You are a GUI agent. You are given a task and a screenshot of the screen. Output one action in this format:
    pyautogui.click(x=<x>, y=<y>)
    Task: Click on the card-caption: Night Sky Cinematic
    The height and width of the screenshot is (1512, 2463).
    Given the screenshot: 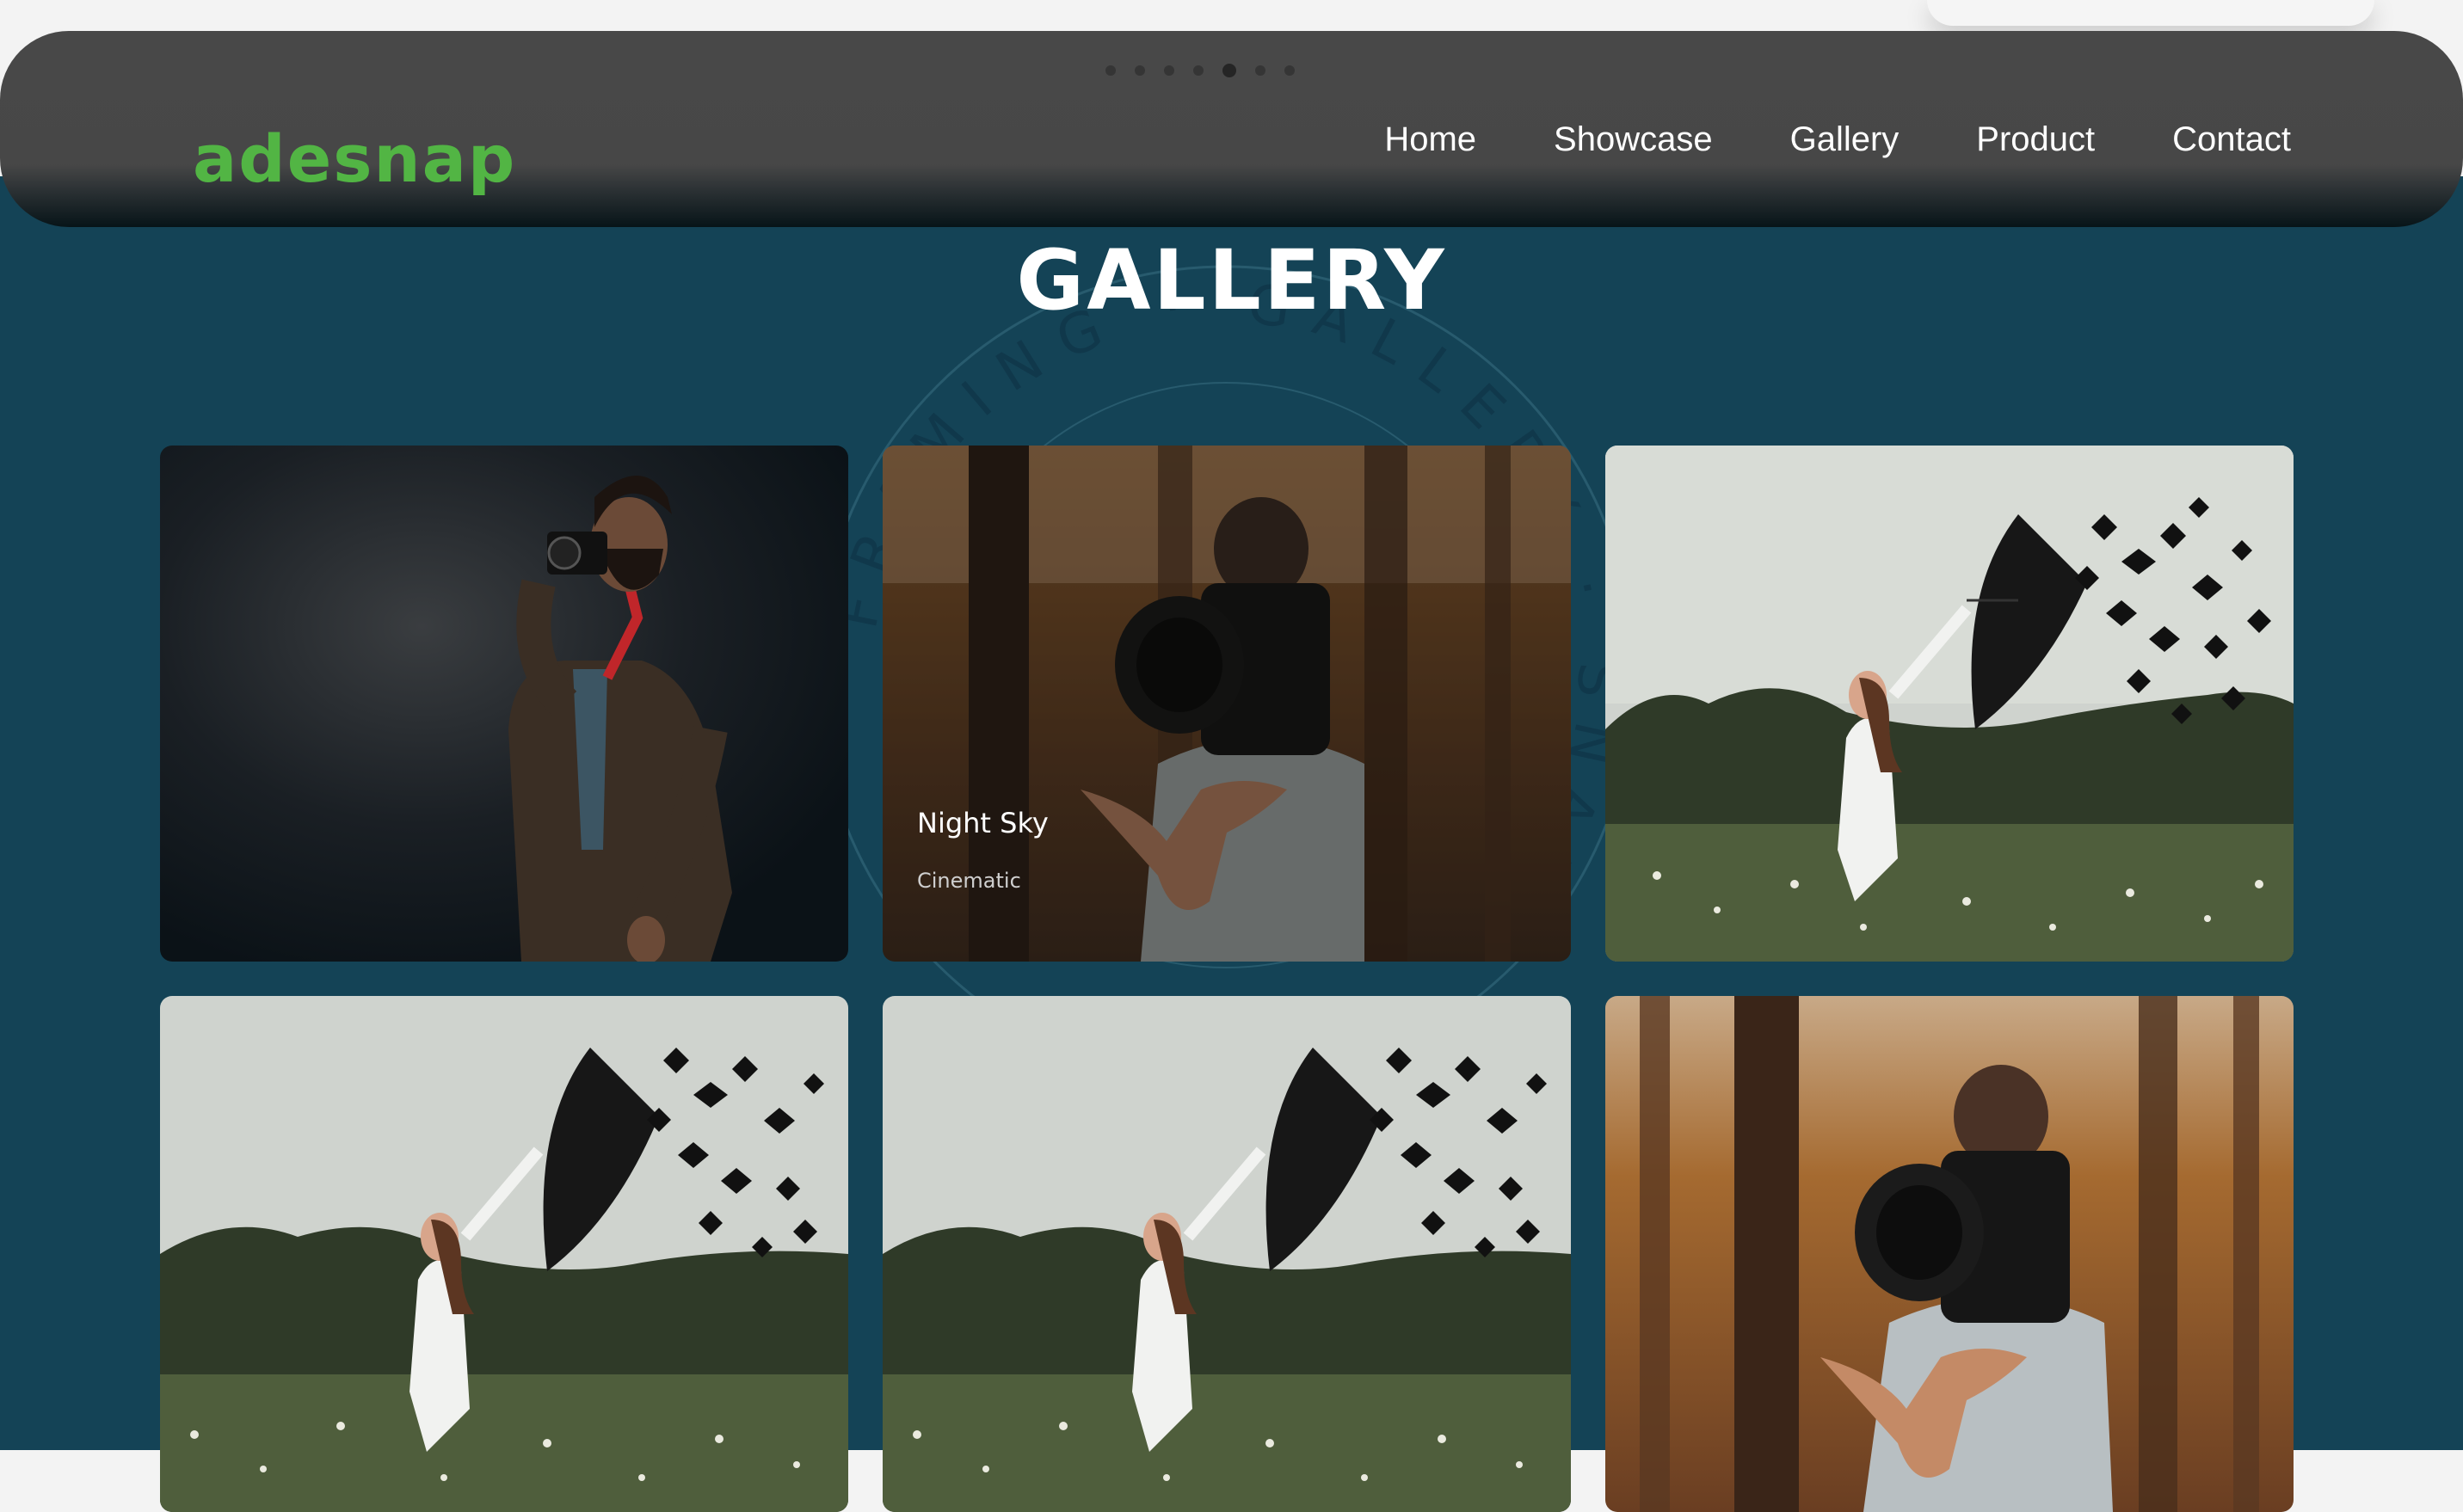 What is the action you would take?
    pyautogui.click(x=983, y=850)
    